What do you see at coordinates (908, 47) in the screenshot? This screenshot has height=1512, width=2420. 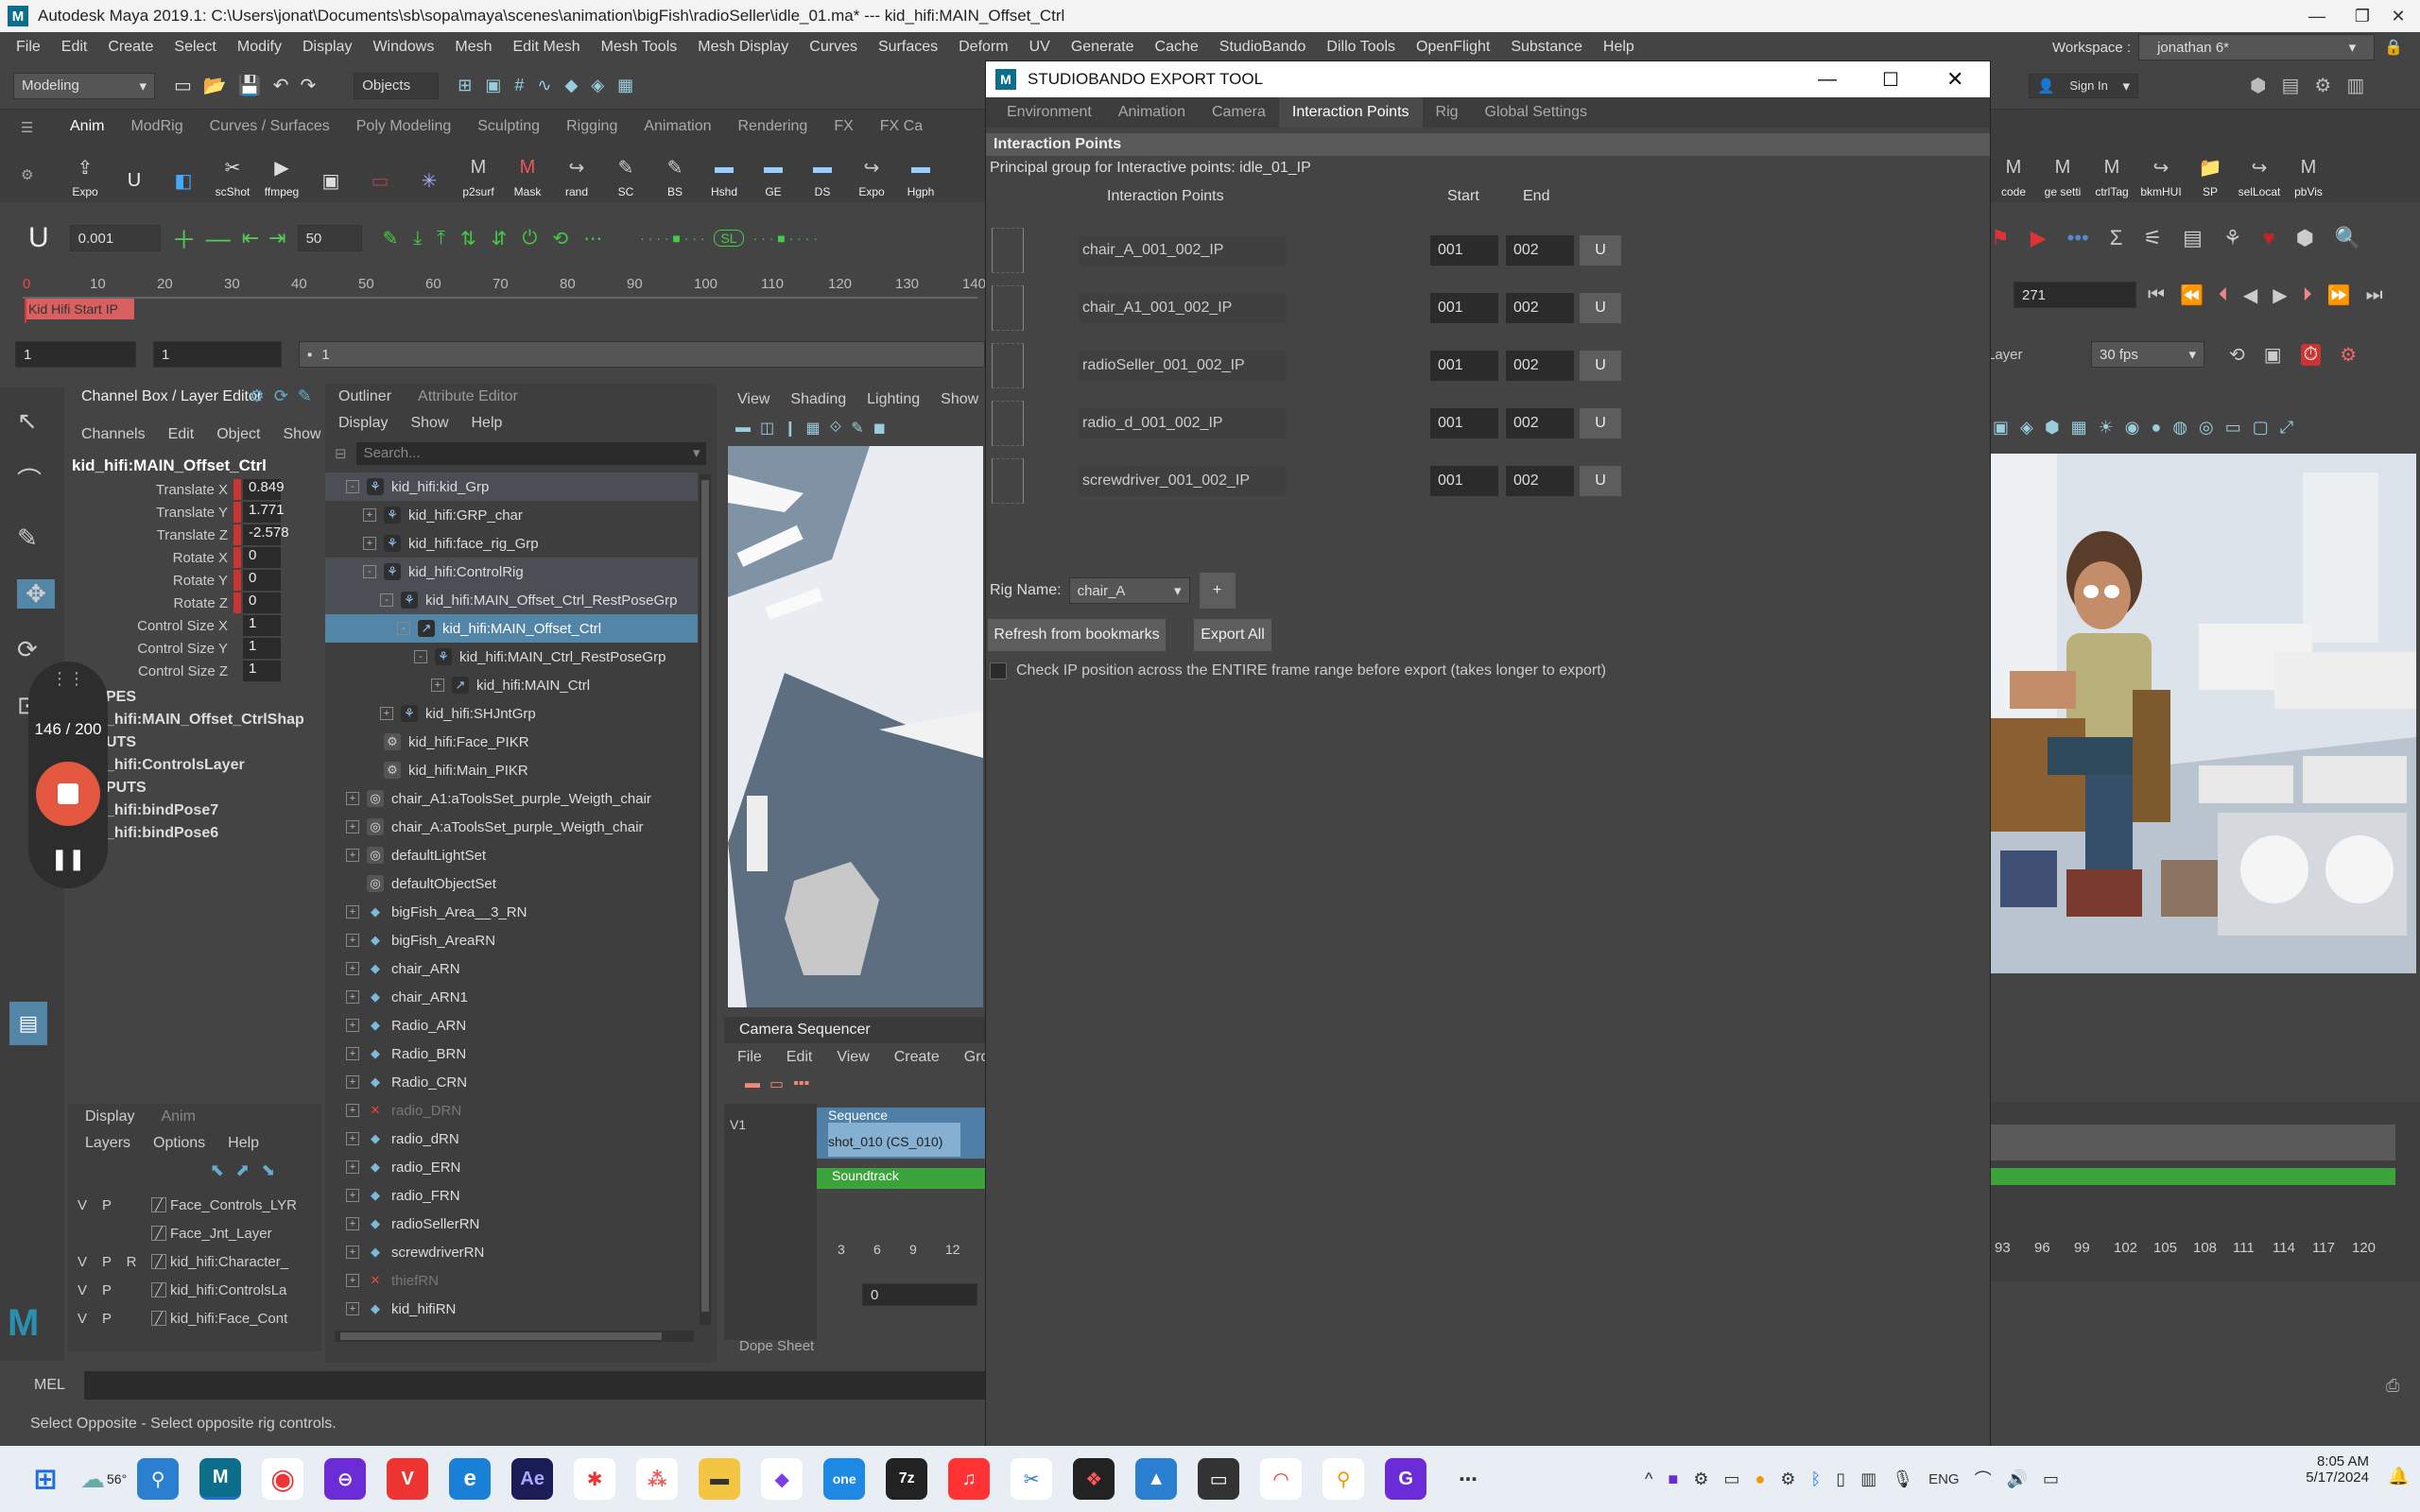 I see `menu-surfaces: Surfaces` at bounding box center [908, 47].